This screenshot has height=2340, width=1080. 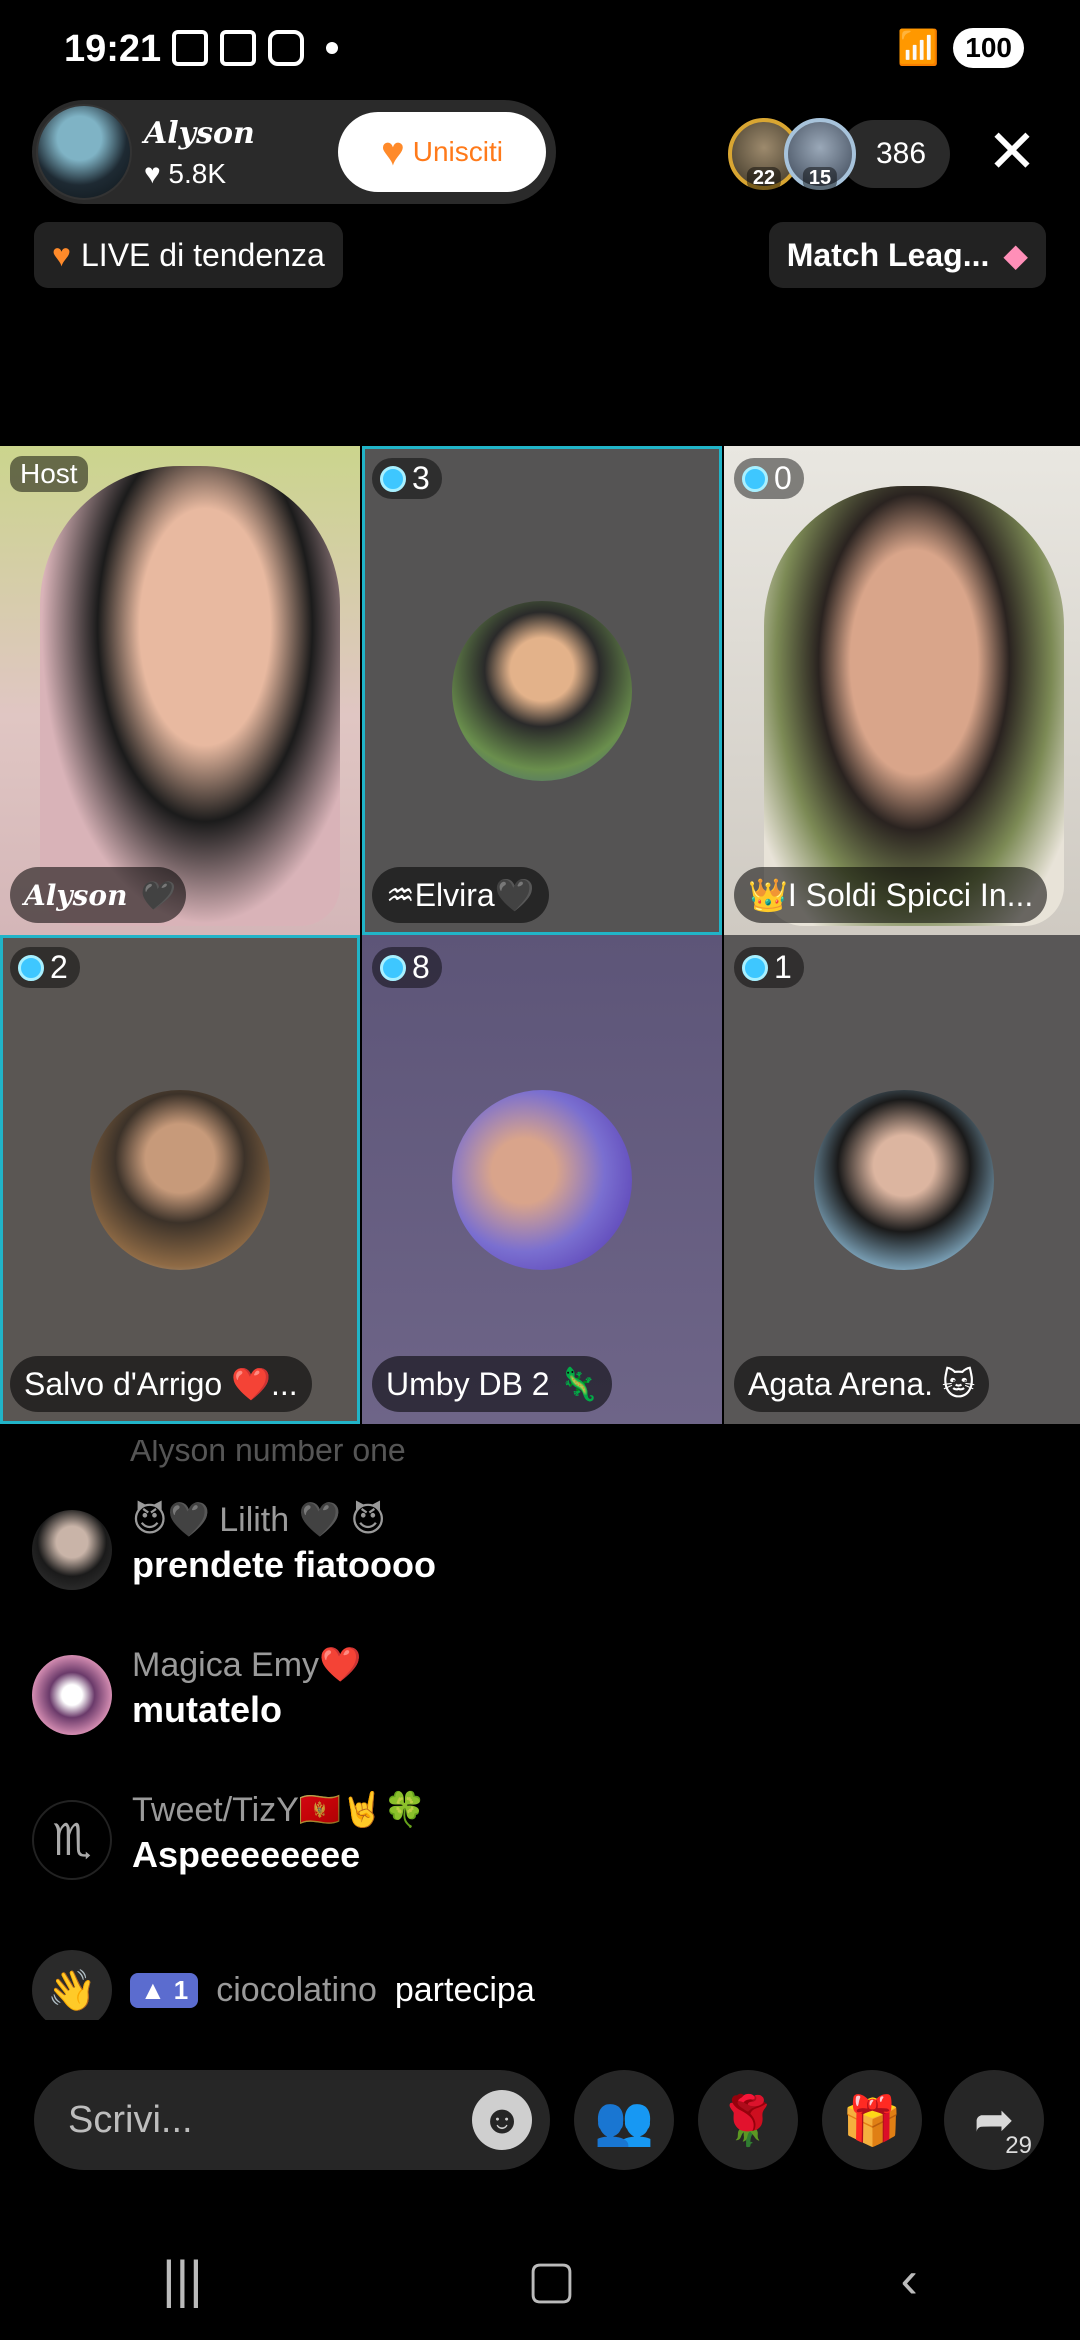 What do you see at coordinates (460, 895) in the screenshot?
I see `tile-name: ♒Elvira🖤` at bounding box center [460, 895].